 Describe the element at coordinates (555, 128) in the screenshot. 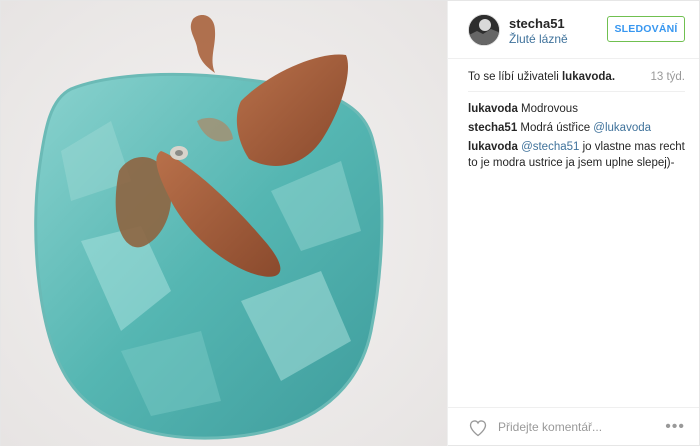

I see `comment-text: Modrá ústřice` at that location.